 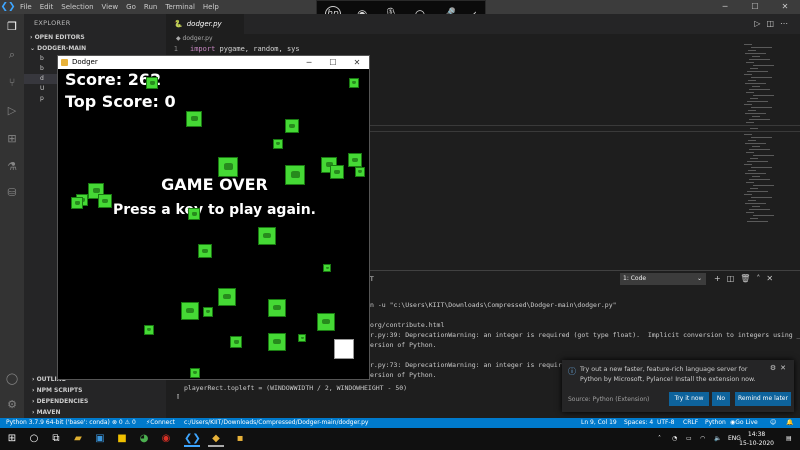 What do you see at coordinates (12, 27) in the screenshot?
I see `explorer-icon: ❐` at bounding box center [12, 27].